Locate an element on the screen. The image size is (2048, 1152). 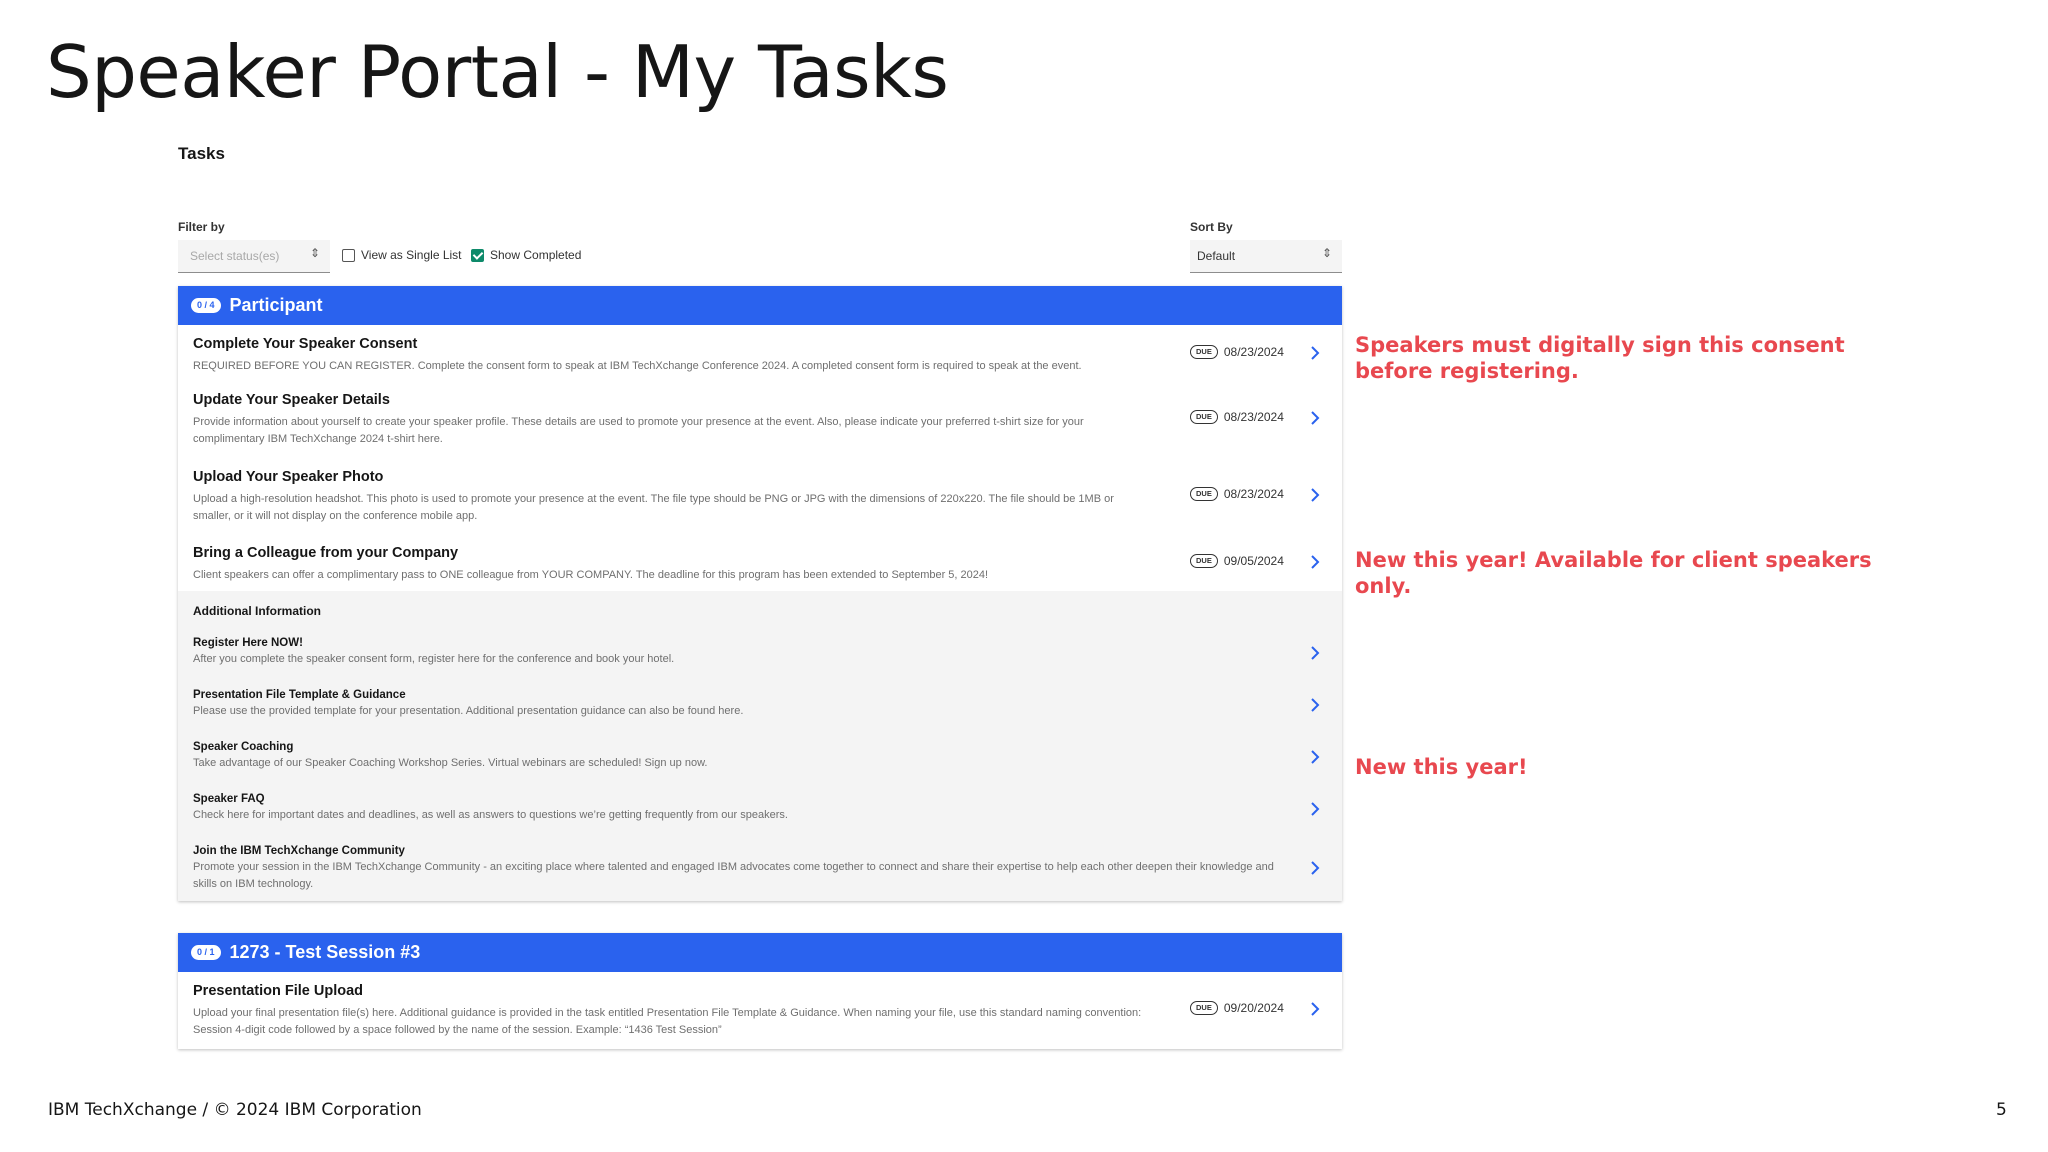
view-single-list-toggle: View as Single List is located at coordinates (402, 255).